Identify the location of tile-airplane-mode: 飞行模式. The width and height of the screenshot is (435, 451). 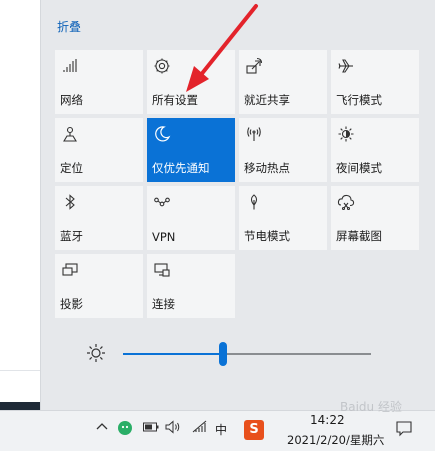
(375, 82).